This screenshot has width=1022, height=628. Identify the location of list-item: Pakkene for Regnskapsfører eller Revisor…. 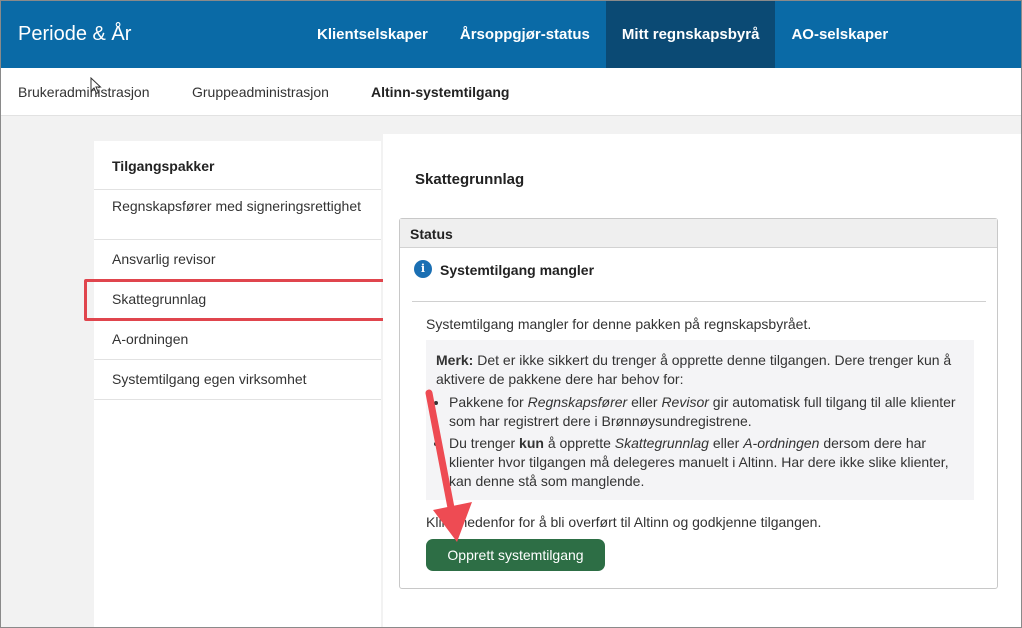
(705, 412).